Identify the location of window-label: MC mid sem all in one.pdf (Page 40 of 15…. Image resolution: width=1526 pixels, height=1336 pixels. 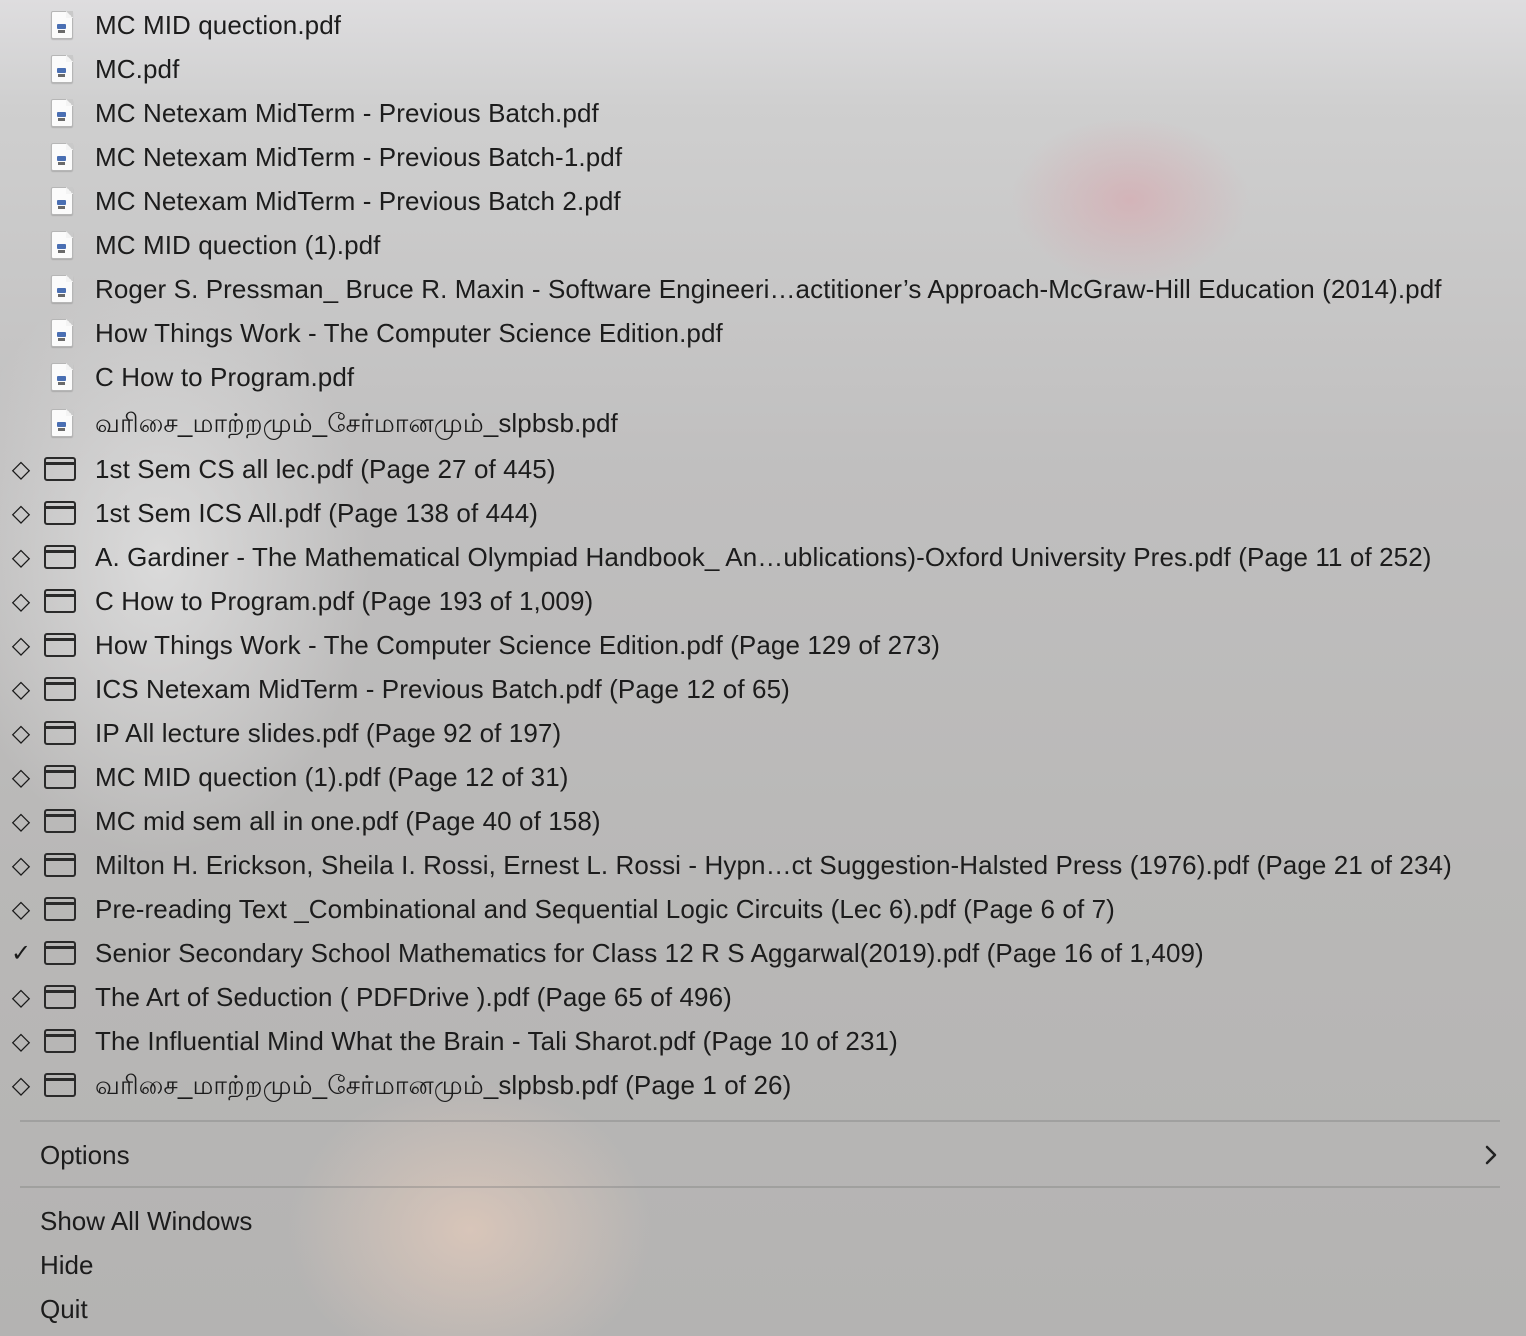
(348, 821).